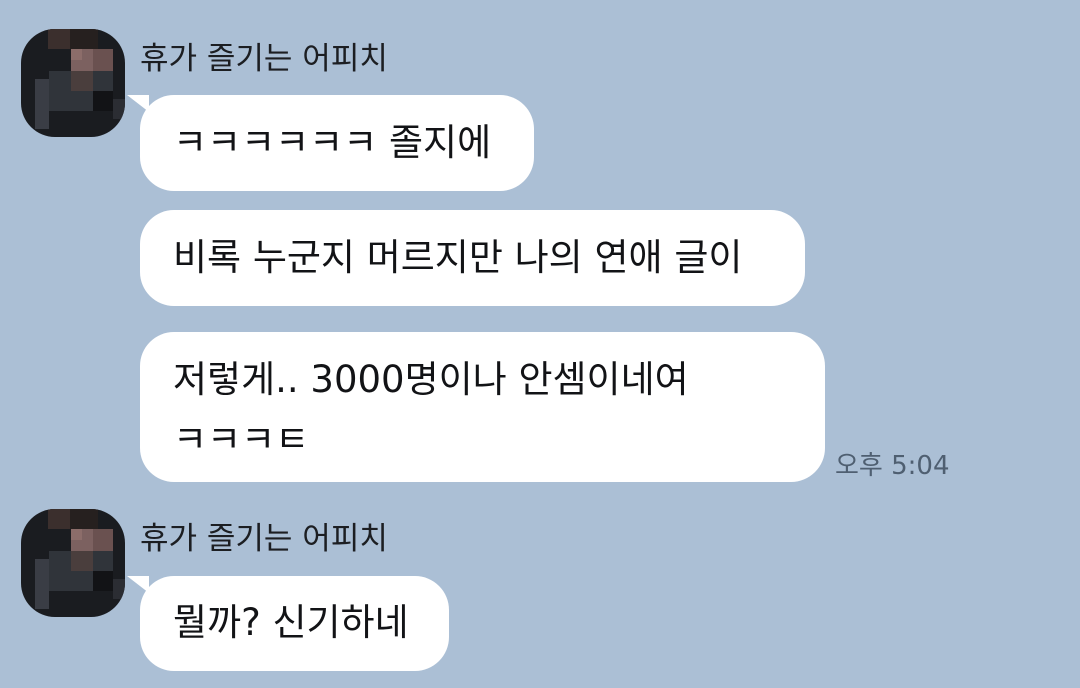  I want to click on message-bubble: 비록 누군지 머르지만 나의 연애 글이, so click(472, 258).